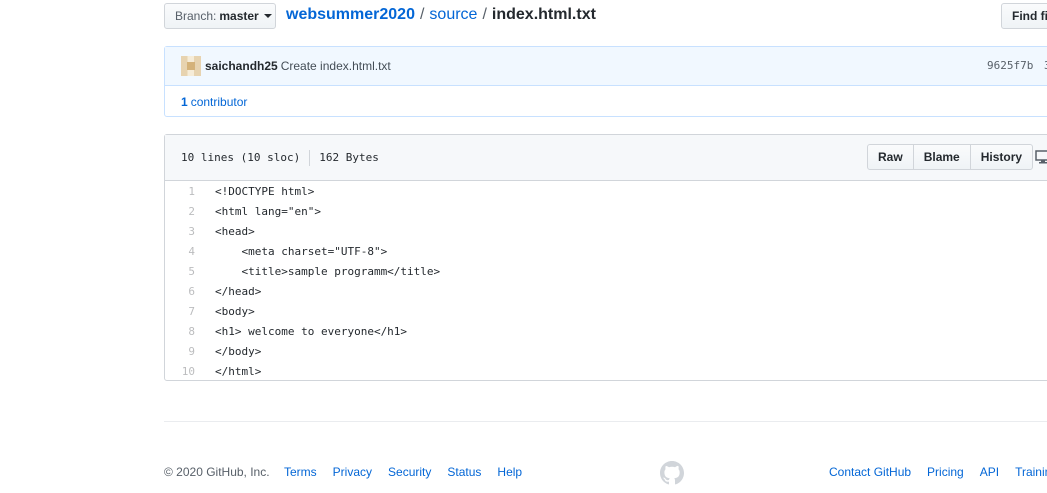 Image resolution: width=1047 pixels, height=493 pixels. What do you see at coordinates (1010, 65) in the screenshot?
I see `commit-sha-link: 9625f7b` at bounding box center [1010, 65].